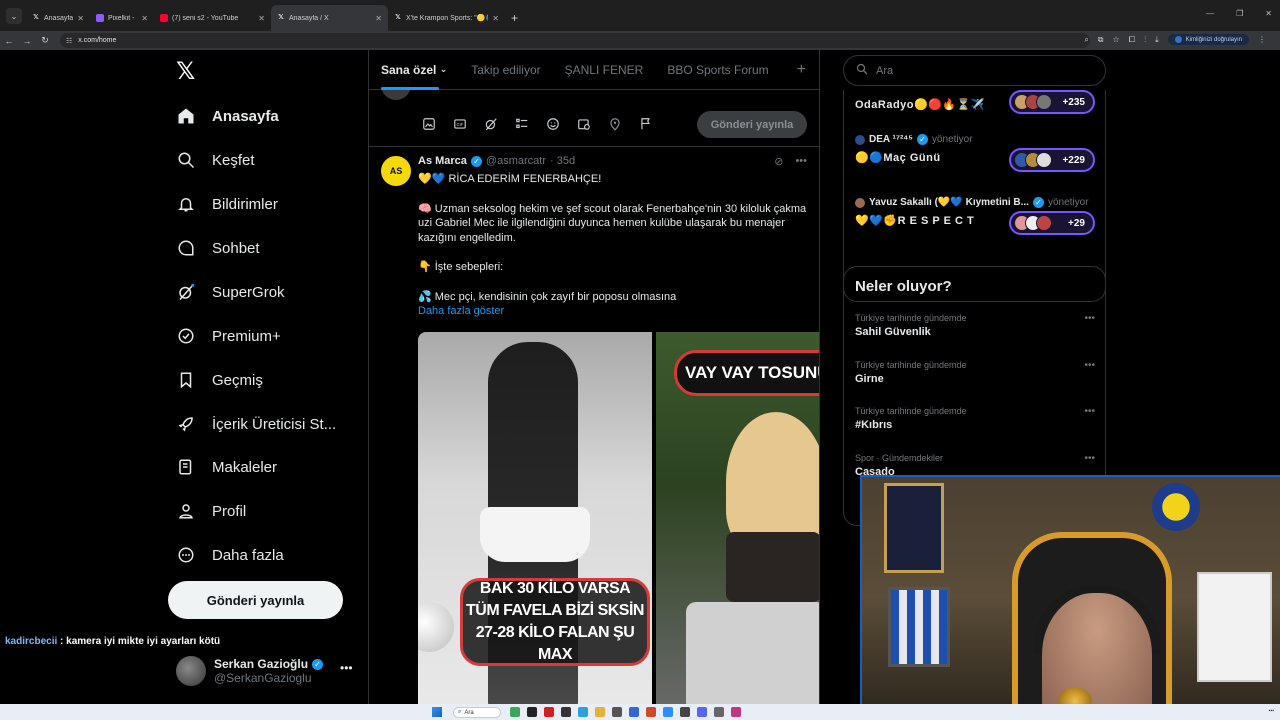 This screenshot has height=720, width=1280. Describe the element at coordinates (752, 124) in the screenshot. I see `compose-post-button: Gönderi yayınla` at that location.